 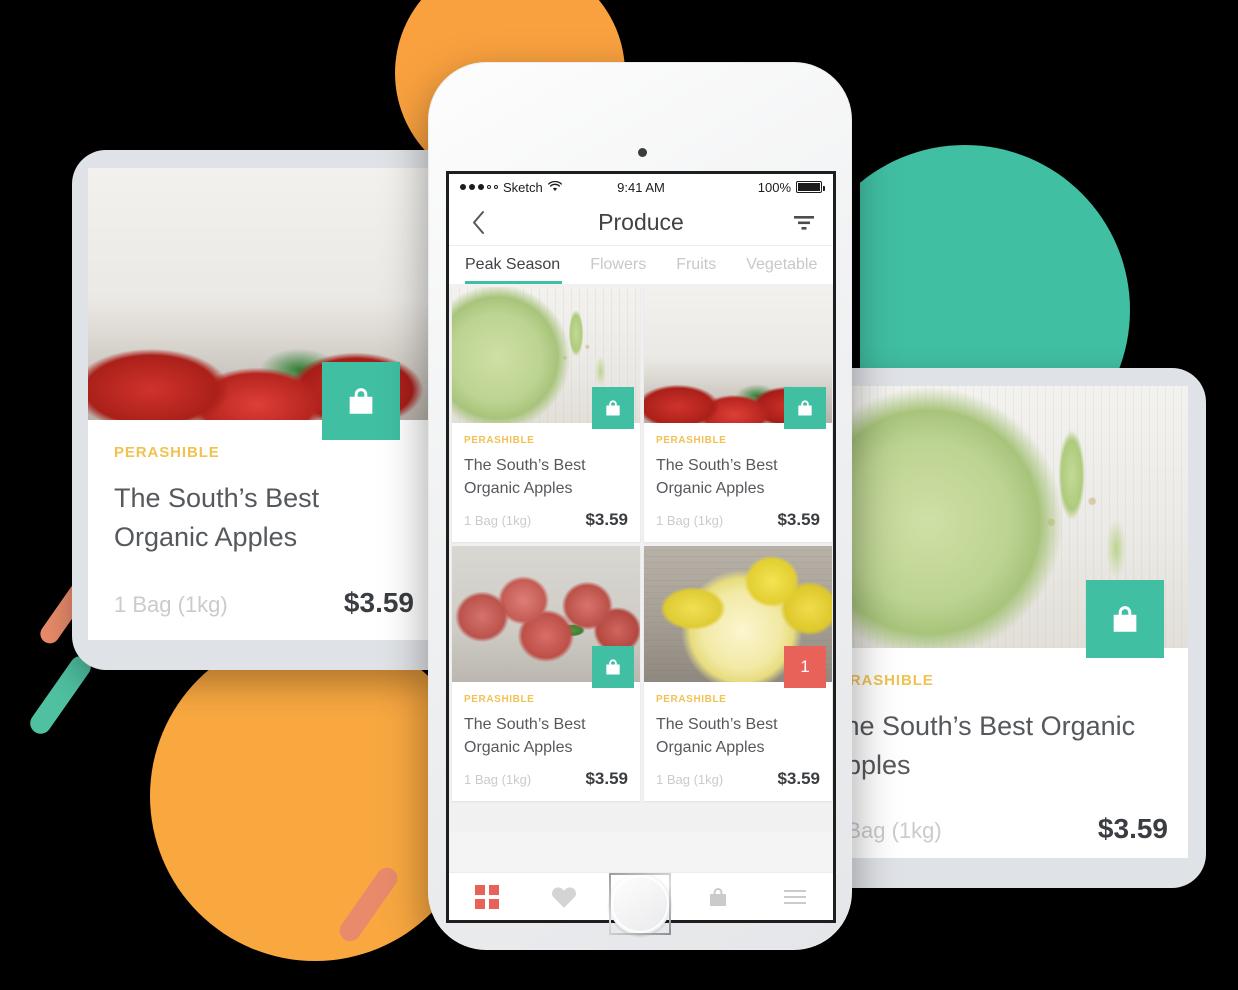 I want to click on grid-icon, so click(x=487, y=896).